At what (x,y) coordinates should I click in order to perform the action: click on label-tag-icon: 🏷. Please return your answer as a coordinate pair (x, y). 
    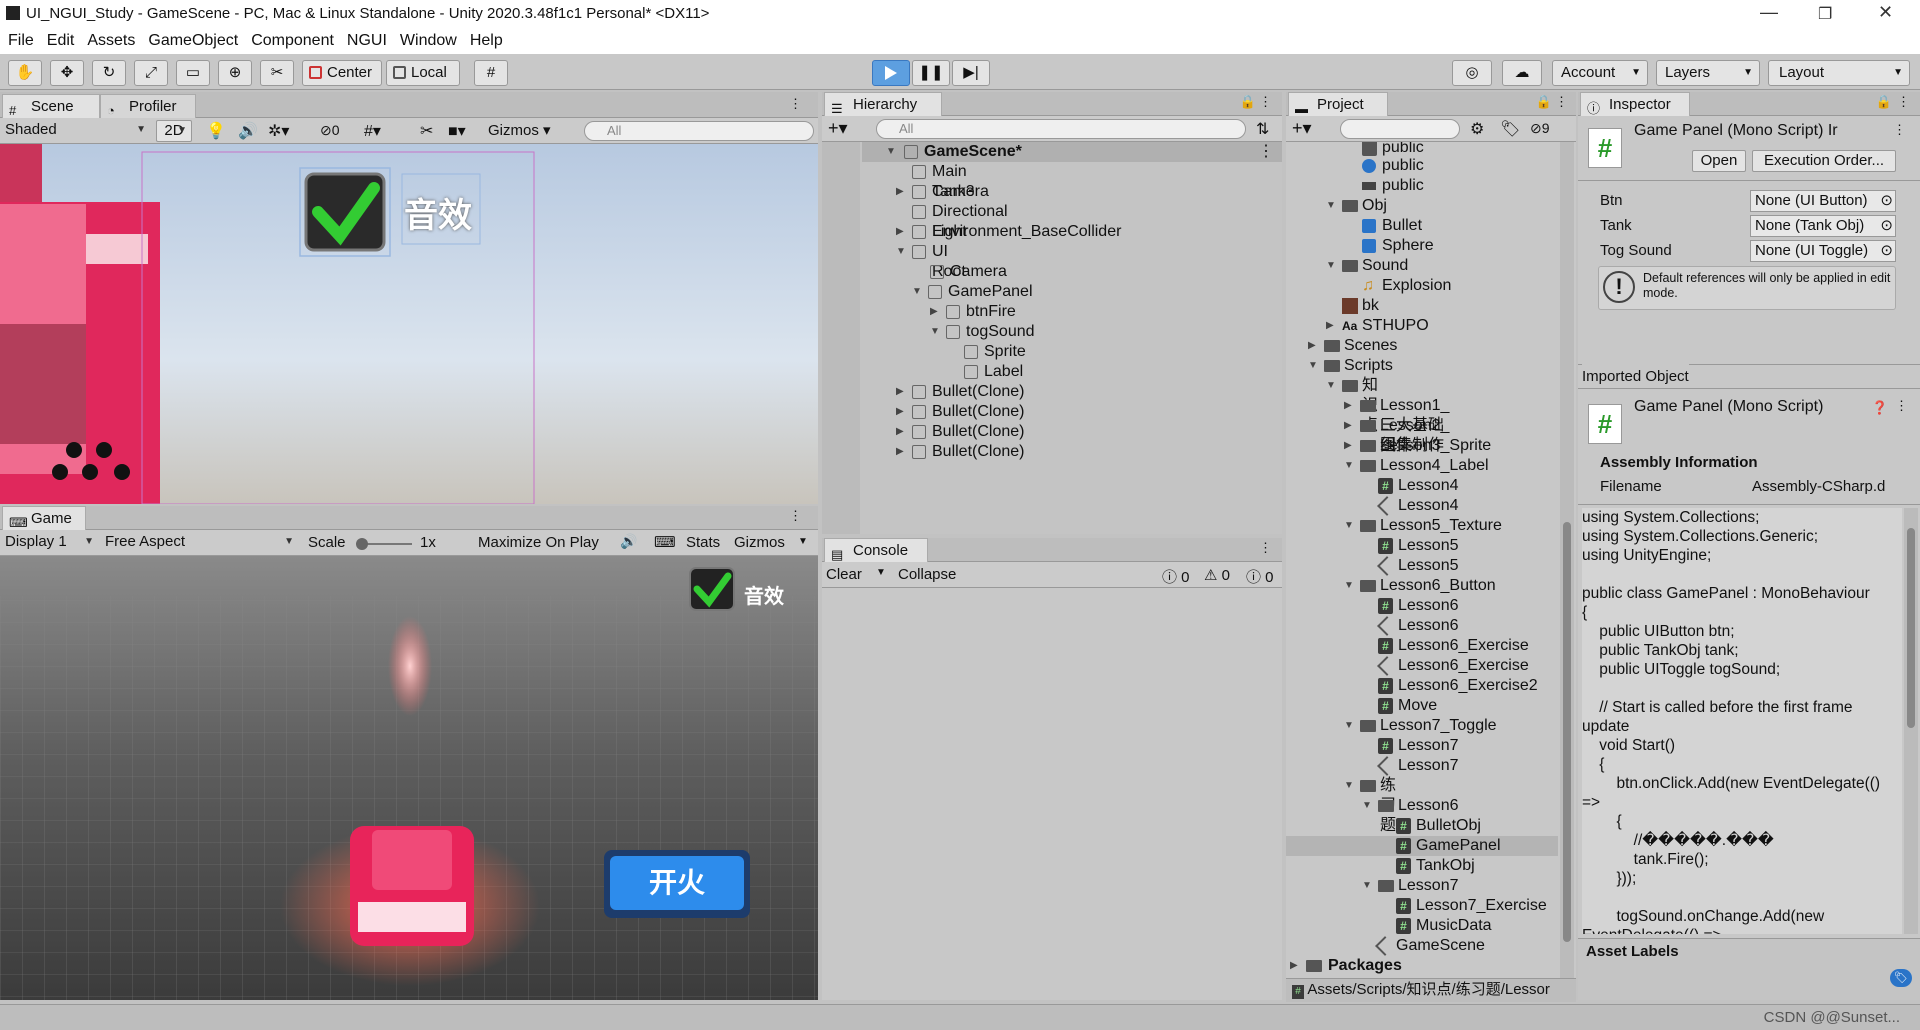
    Looking at the image, I should click on (1901, 978).